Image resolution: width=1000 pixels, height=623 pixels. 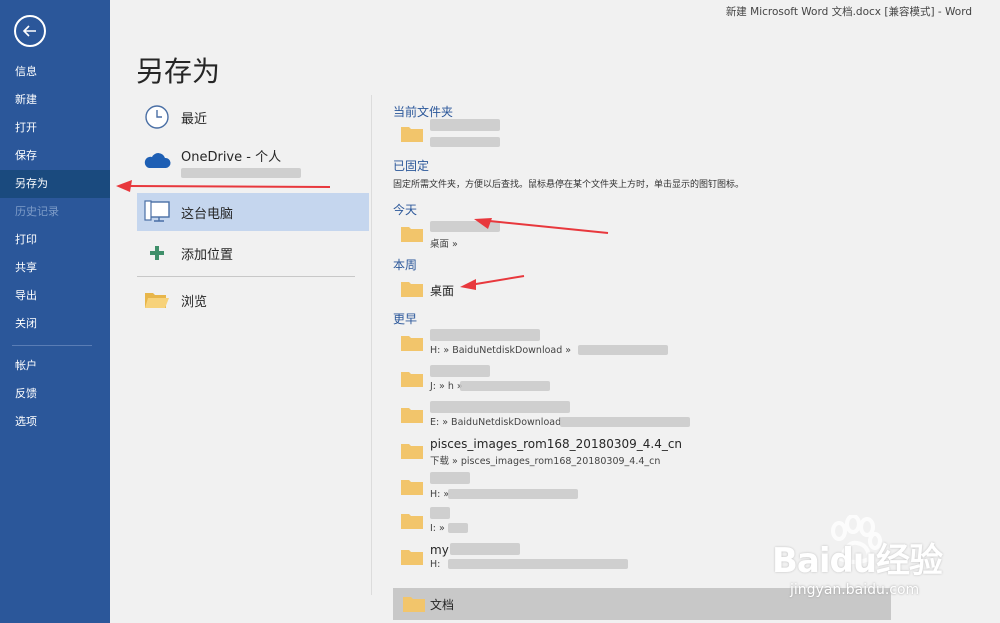 What do you see at coordinates (55, 72) in the screenshot?
I see `nav-info: 信息` at bounding box center [55, 72].